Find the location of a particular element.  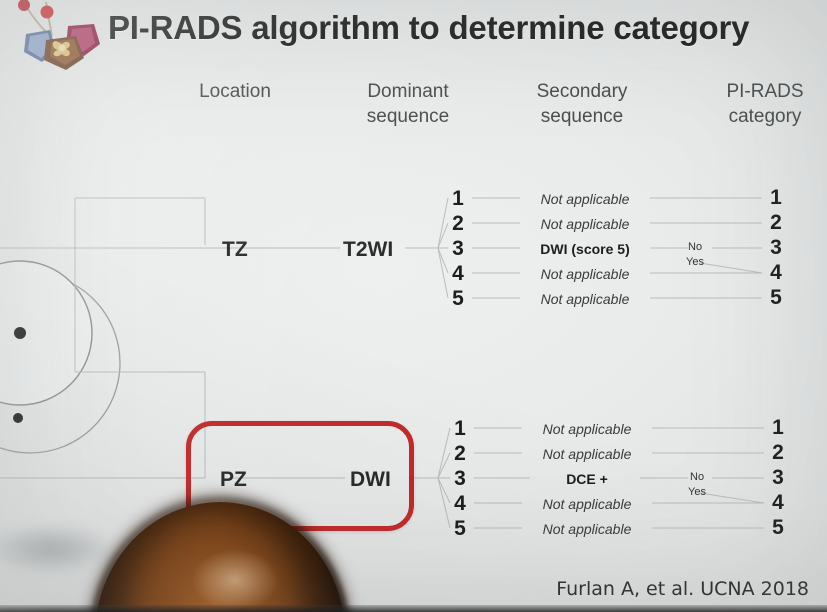

column-header-dominant-sequence: Dominant sequence is located at coordinates (408, 104).